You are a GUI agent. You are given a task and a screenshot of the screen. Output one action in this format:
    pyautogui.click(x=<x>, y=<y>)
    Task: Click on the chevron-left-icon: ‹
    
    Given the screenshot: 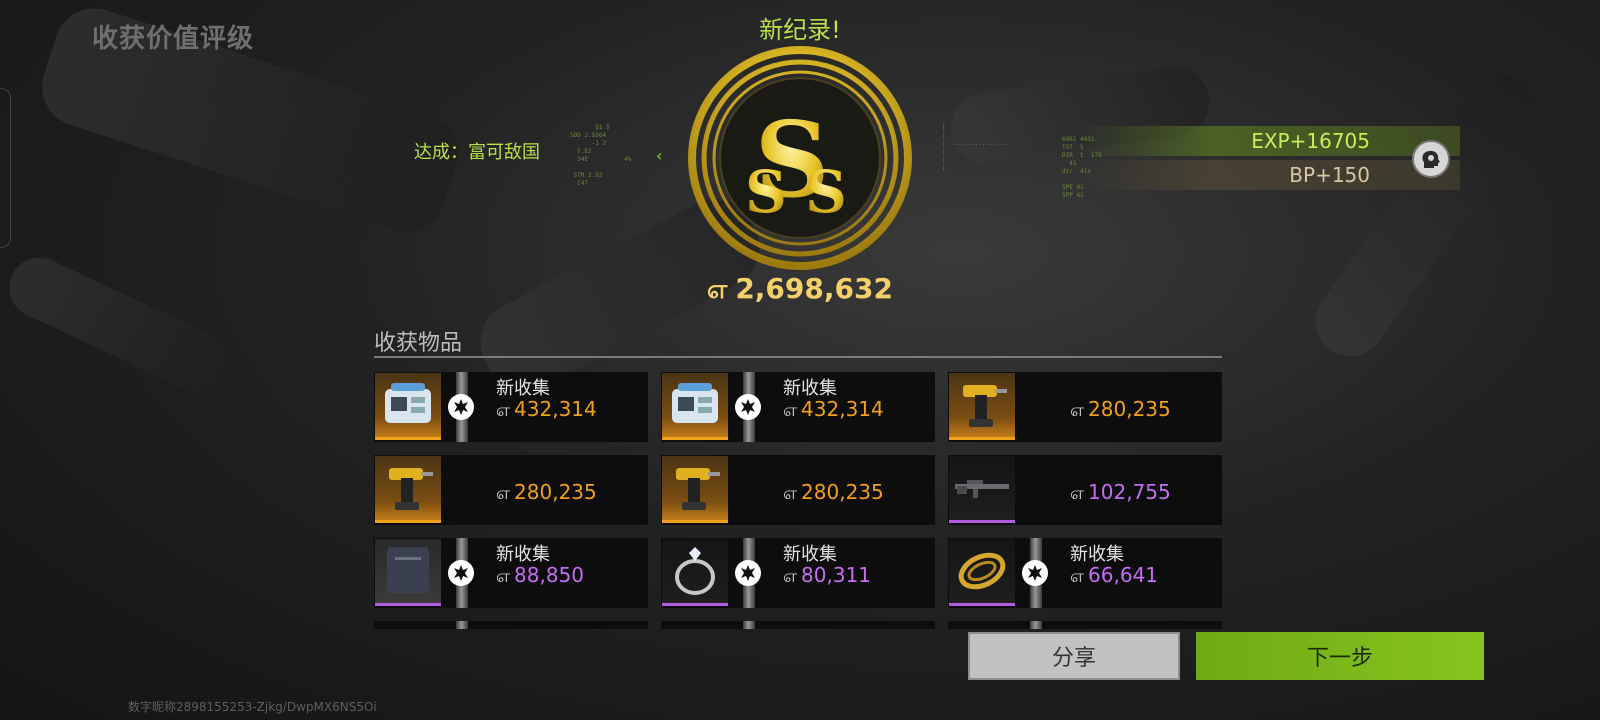 What is the action you would take?
    pyautogui.click(x=659, y=155)
    